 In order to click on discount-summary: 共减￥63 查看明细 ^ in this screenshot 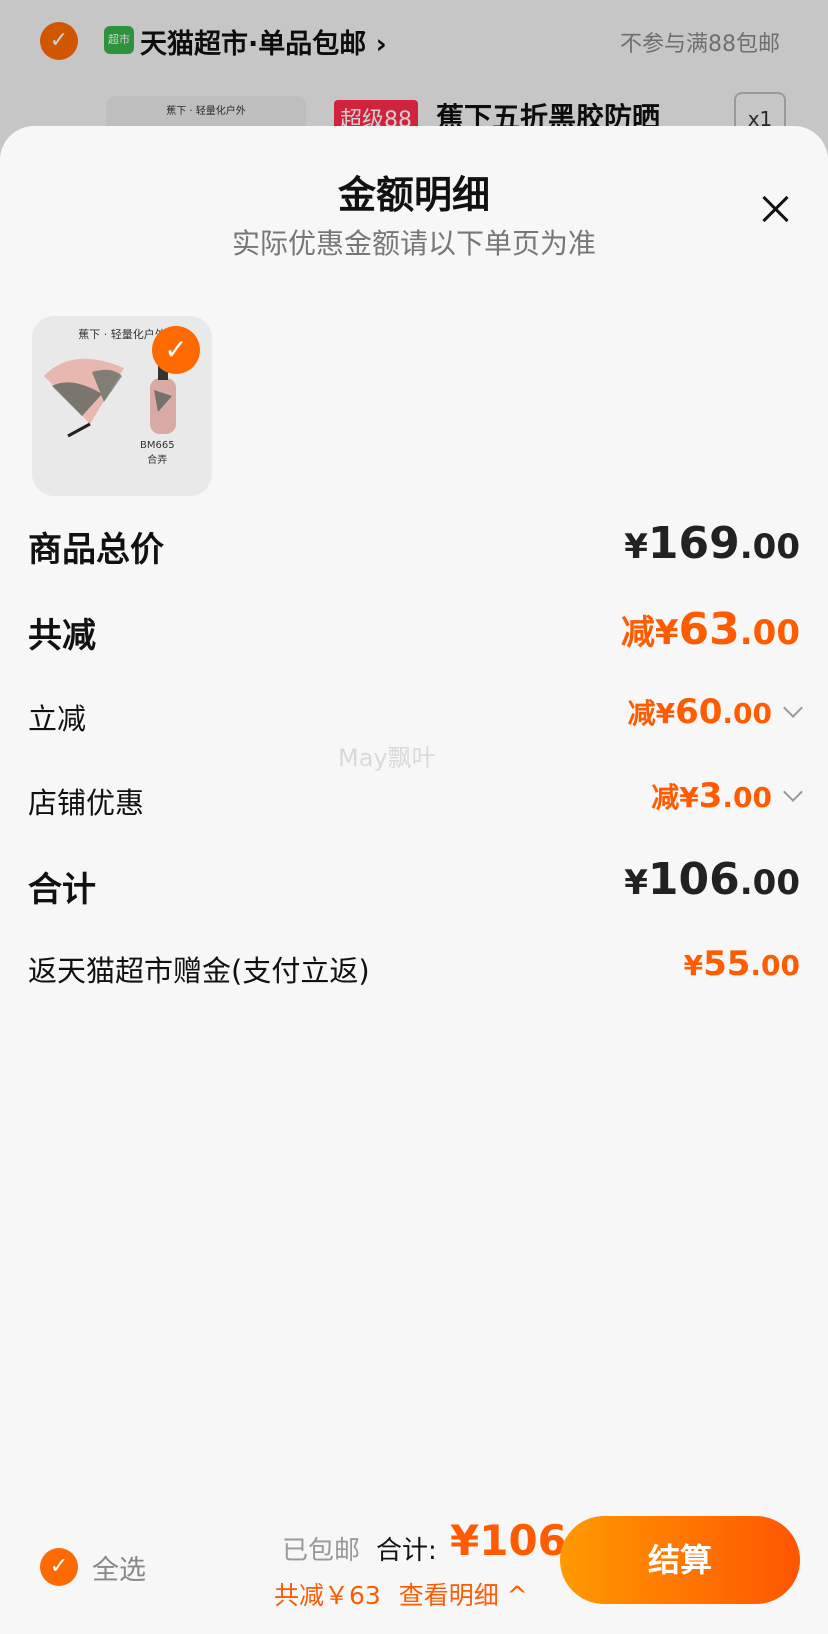, I will do `click(401, 1594)`.